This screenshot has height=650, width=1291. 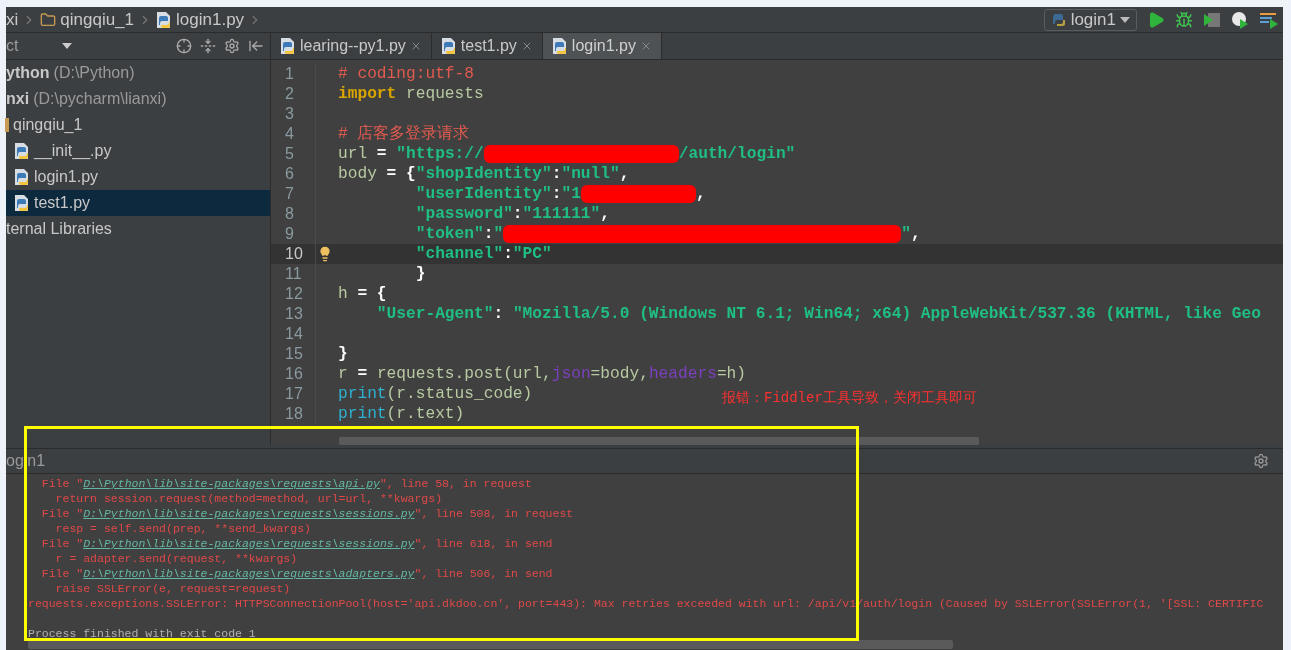 I want to click on debug-icon, so click(x=1184, y=19).